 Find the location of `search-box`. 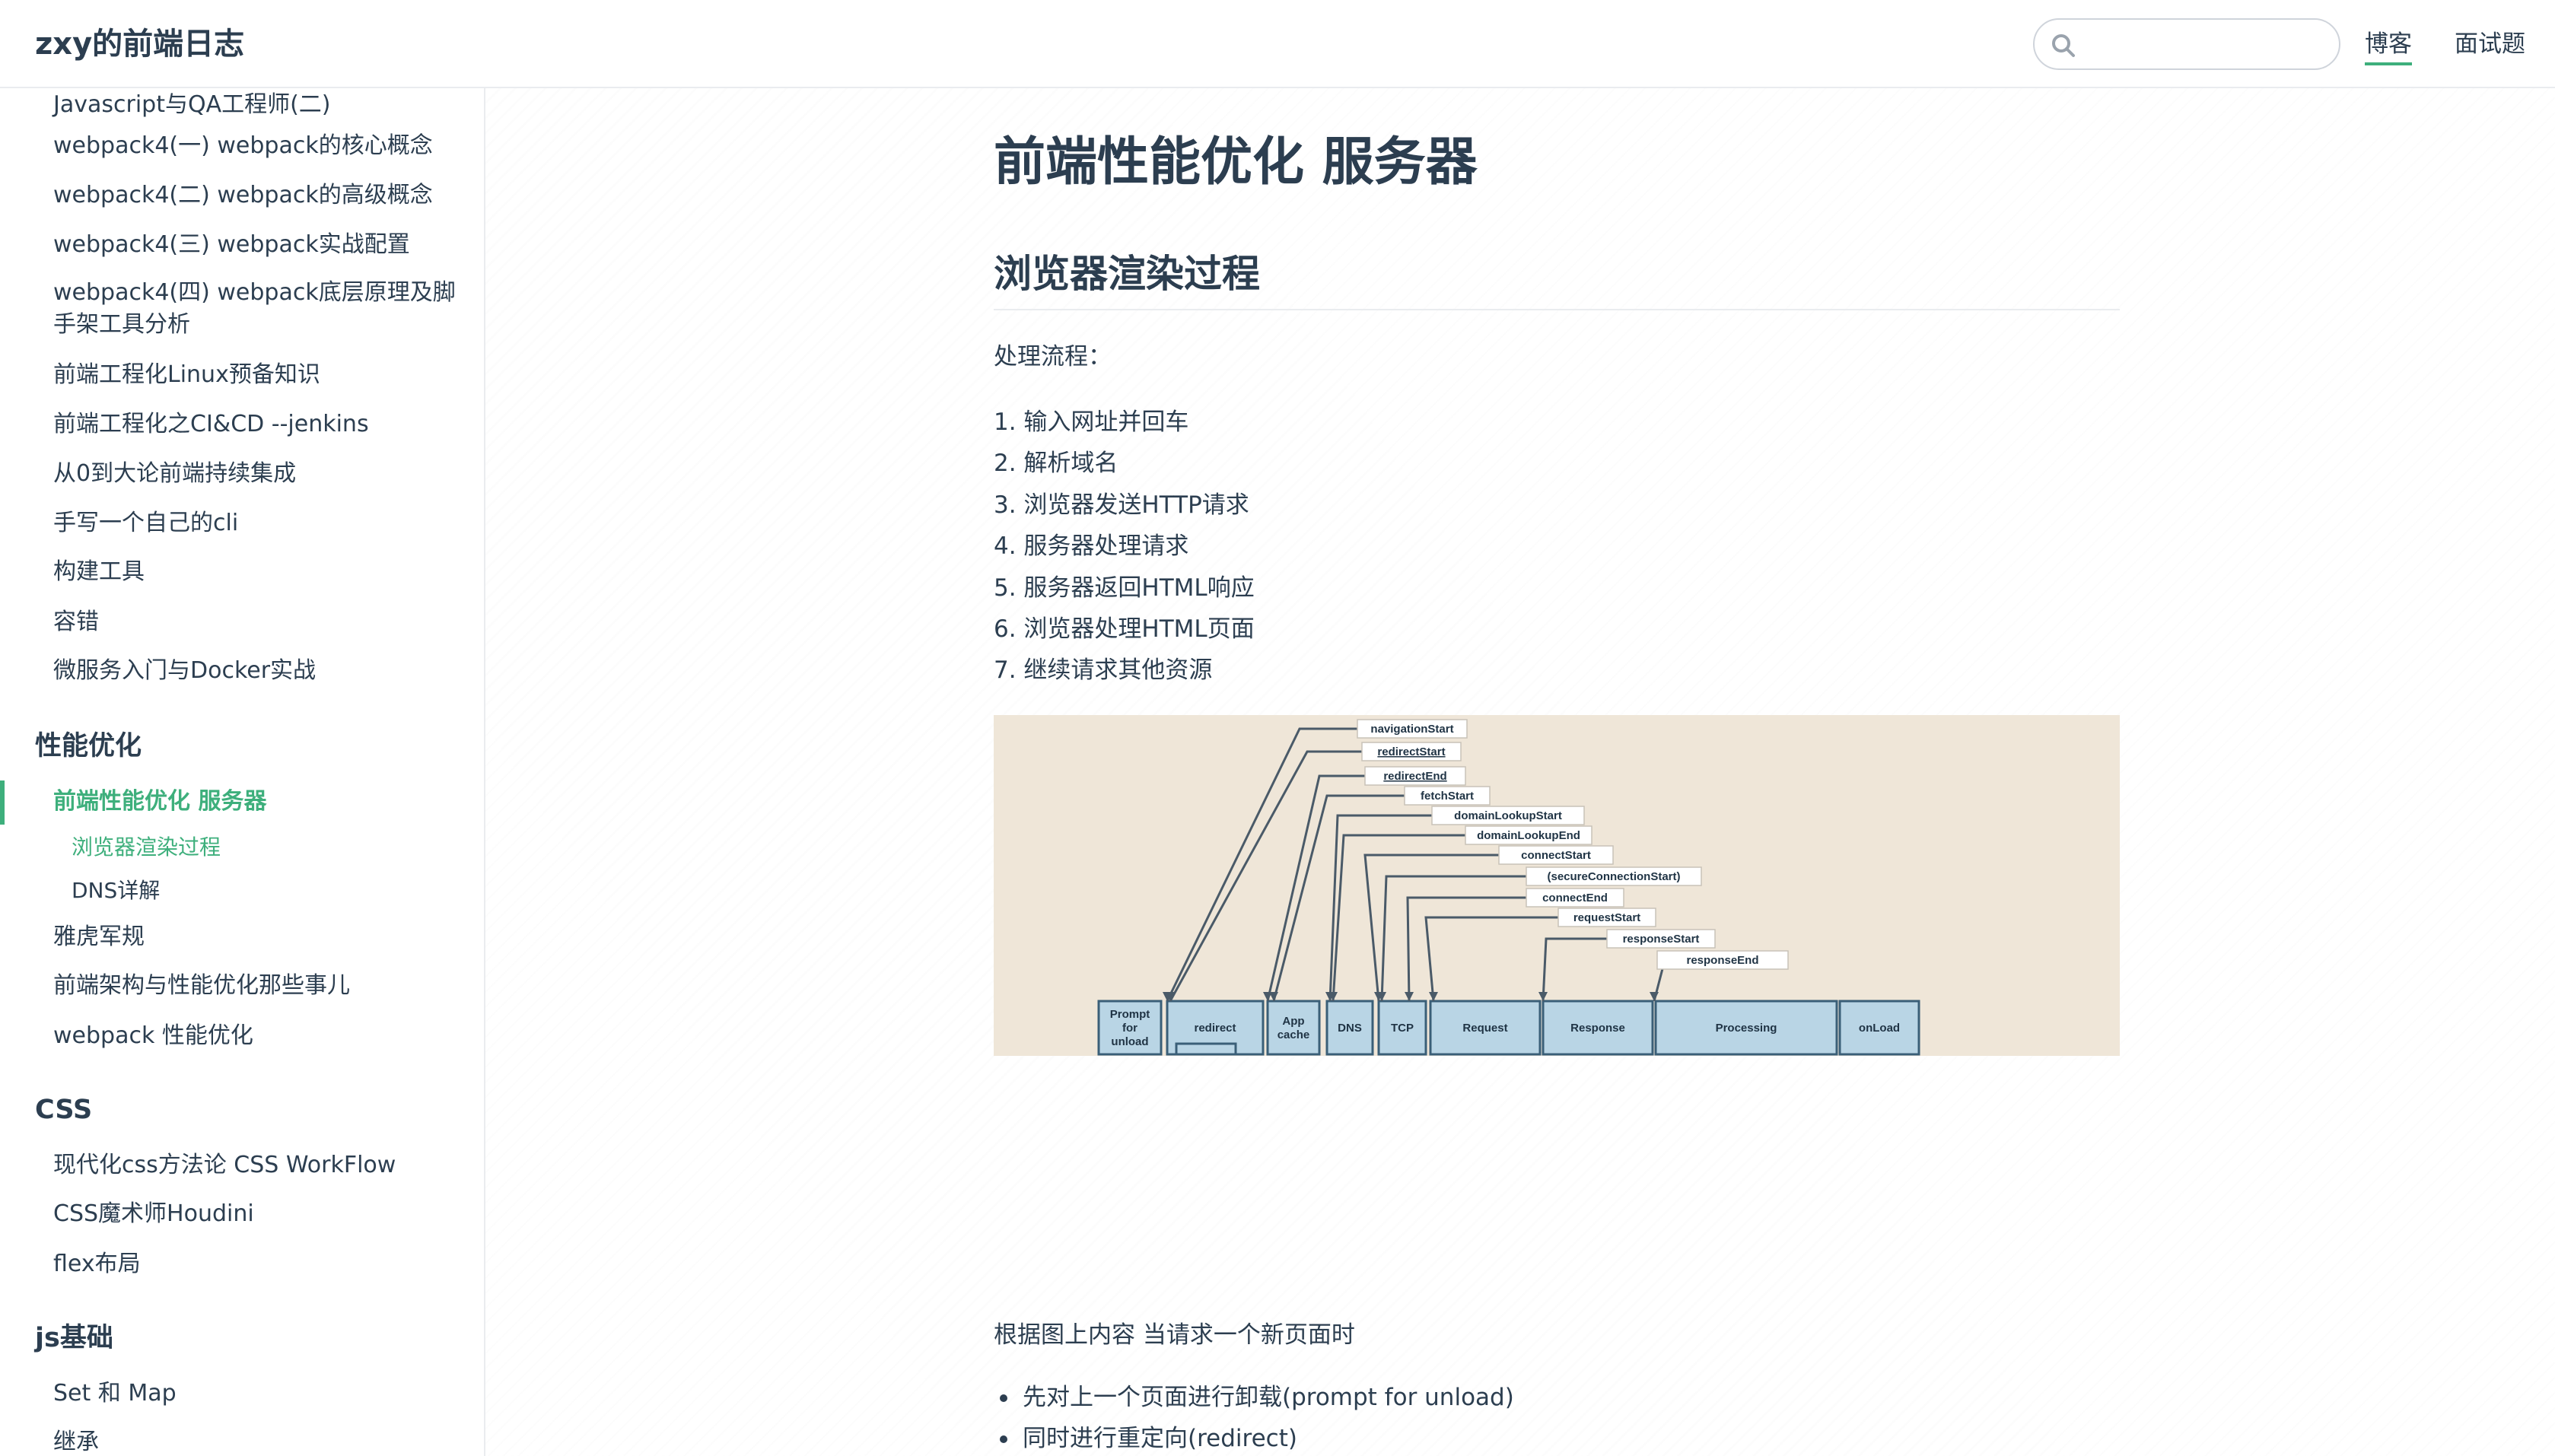

search-box is located at coordinates (2186, 44).